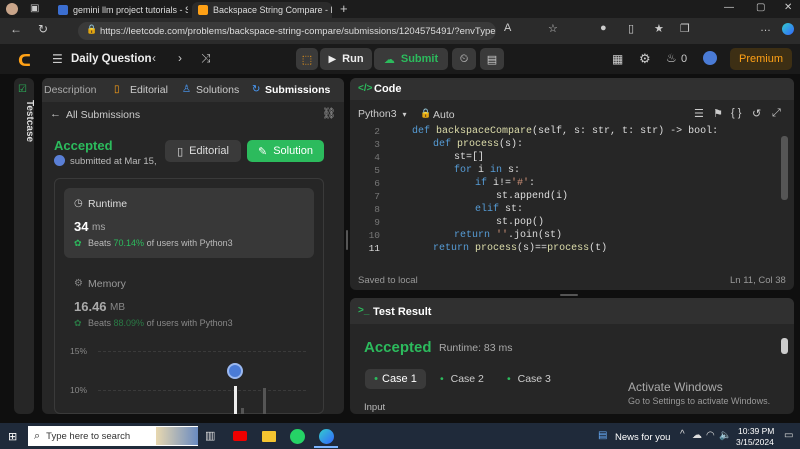 The width and height of the screenshot is (800, 449). Describe the element at coordinates (464, 59) in the screenshot. I see `timer-button: ⏲` at that location.